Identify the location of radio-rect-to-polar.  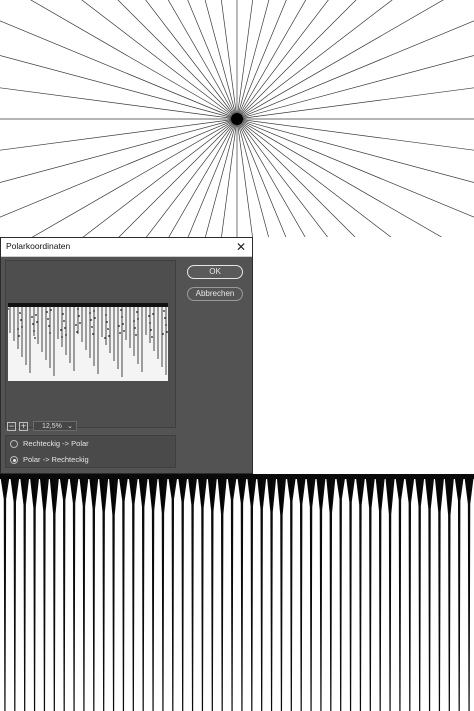
(14, 444).